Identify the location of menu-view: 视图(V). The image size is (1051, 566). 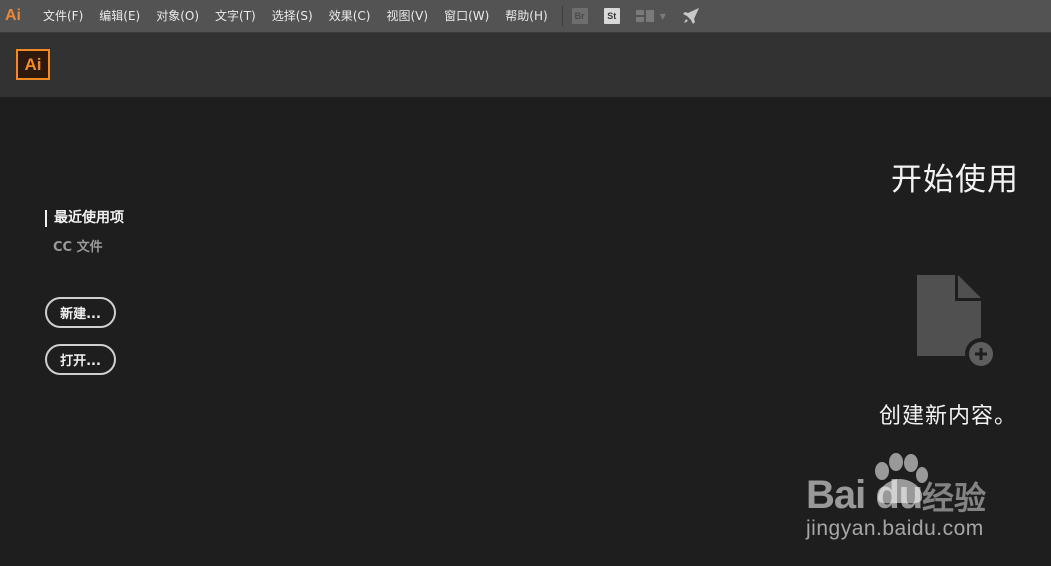
(407, 16).